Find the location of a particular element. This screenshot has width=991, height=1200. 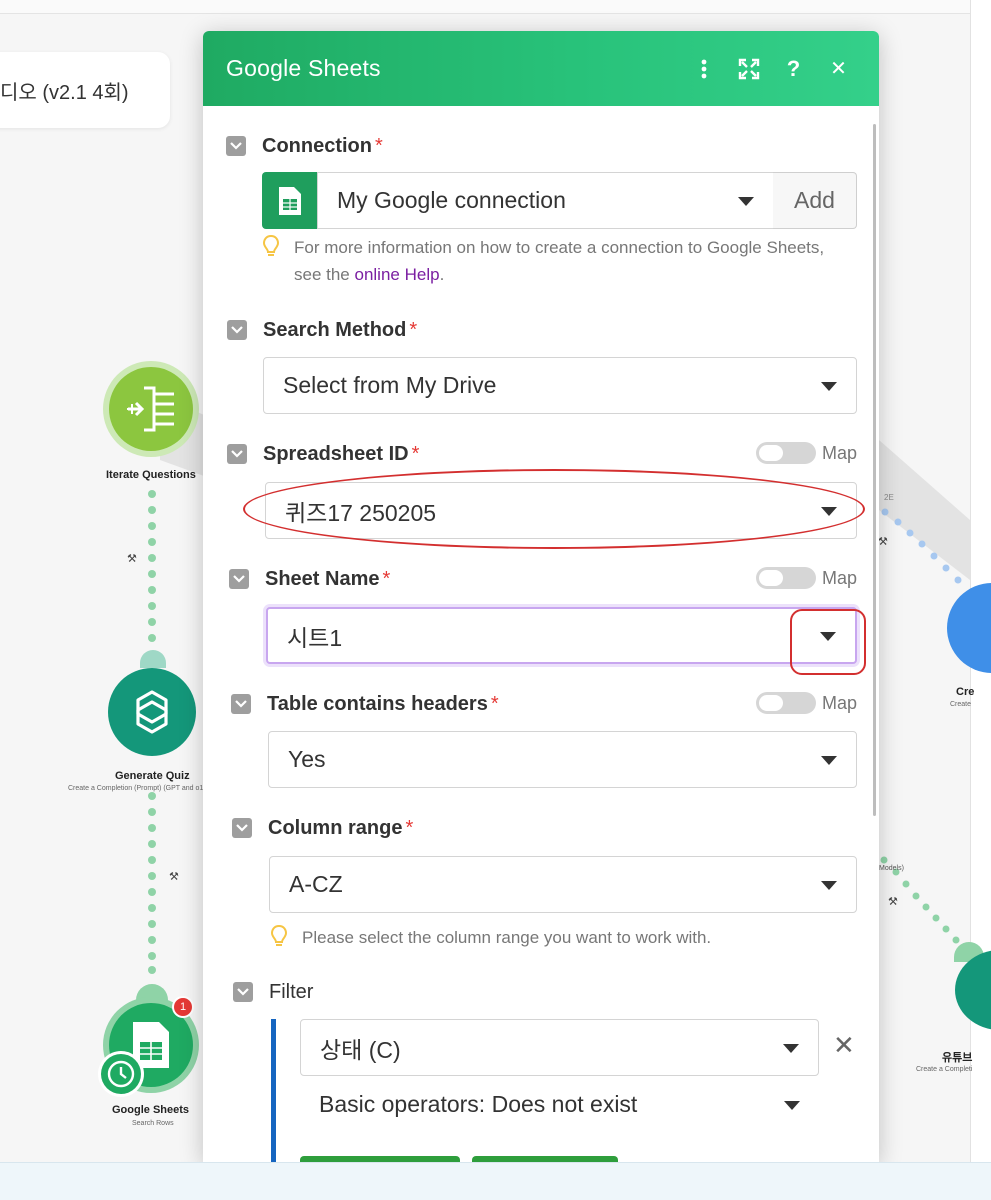

openai-node is located at coordinates (152, 712).